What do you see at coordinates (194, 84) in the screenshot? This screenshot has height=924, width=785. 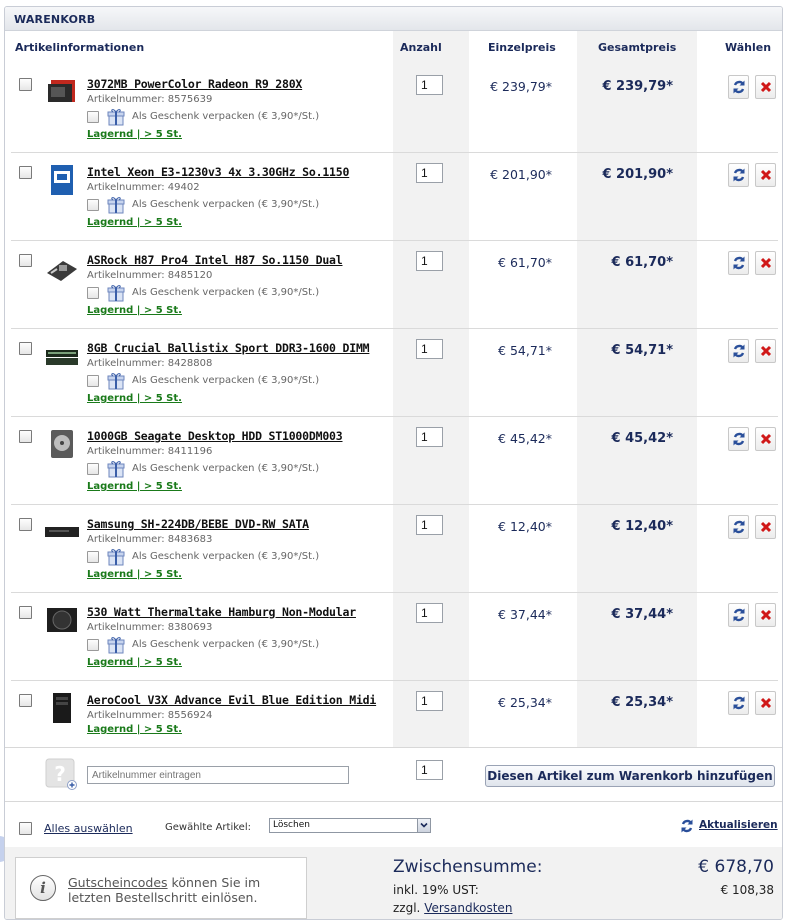 I see `item-title-link: 3072MB PowerColor Radeon R9 280X` at bounding box center [194, 84].